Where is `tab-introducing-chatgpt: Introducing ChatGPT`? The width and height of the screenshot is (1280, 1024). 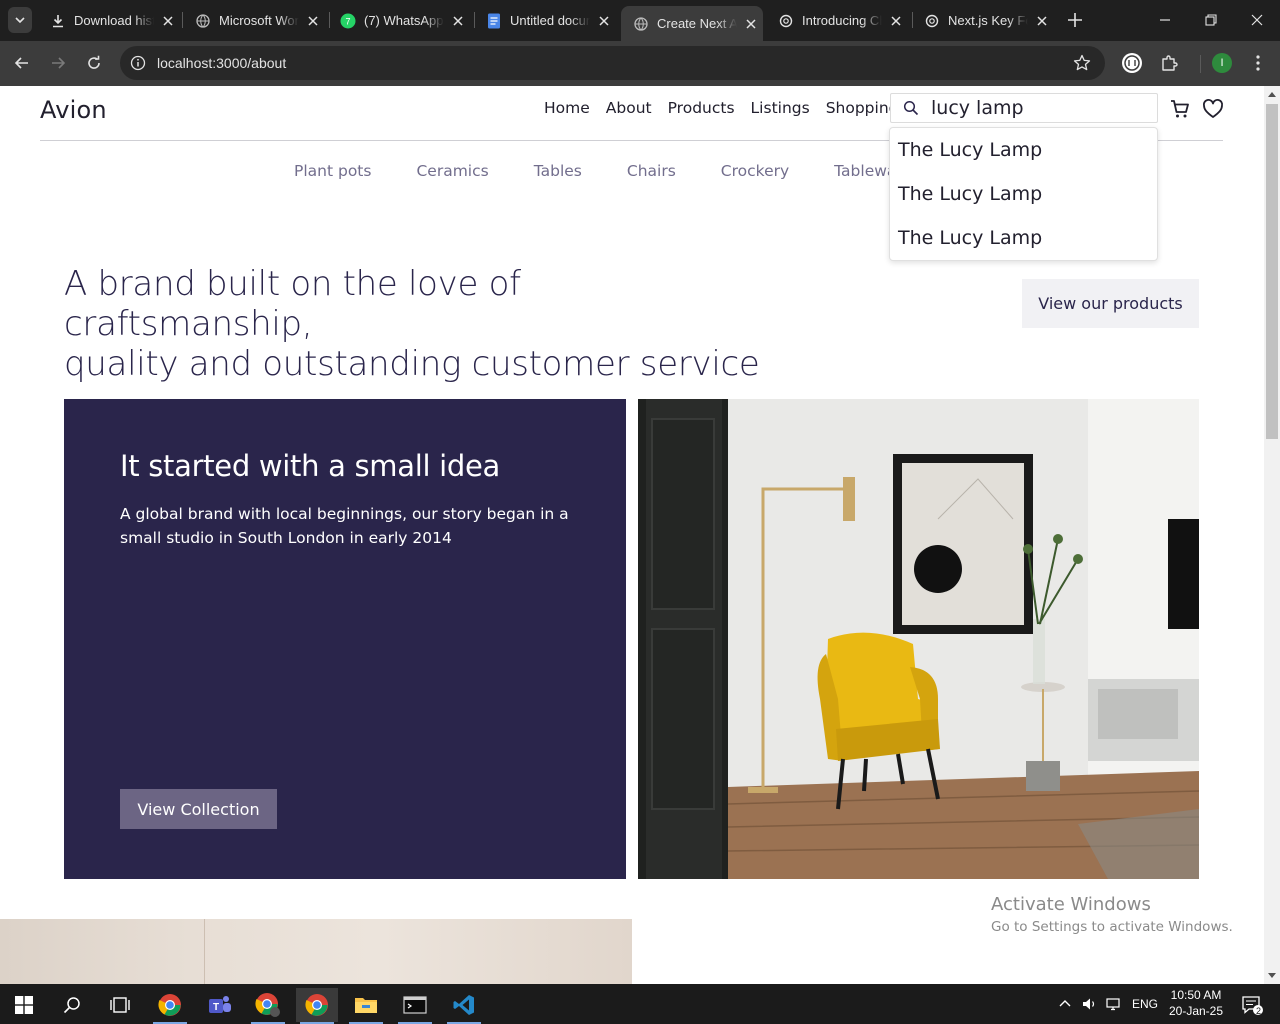
tab-introducing-chatgpt: Introducing ChatGPT is located at coordinates (835, 20).